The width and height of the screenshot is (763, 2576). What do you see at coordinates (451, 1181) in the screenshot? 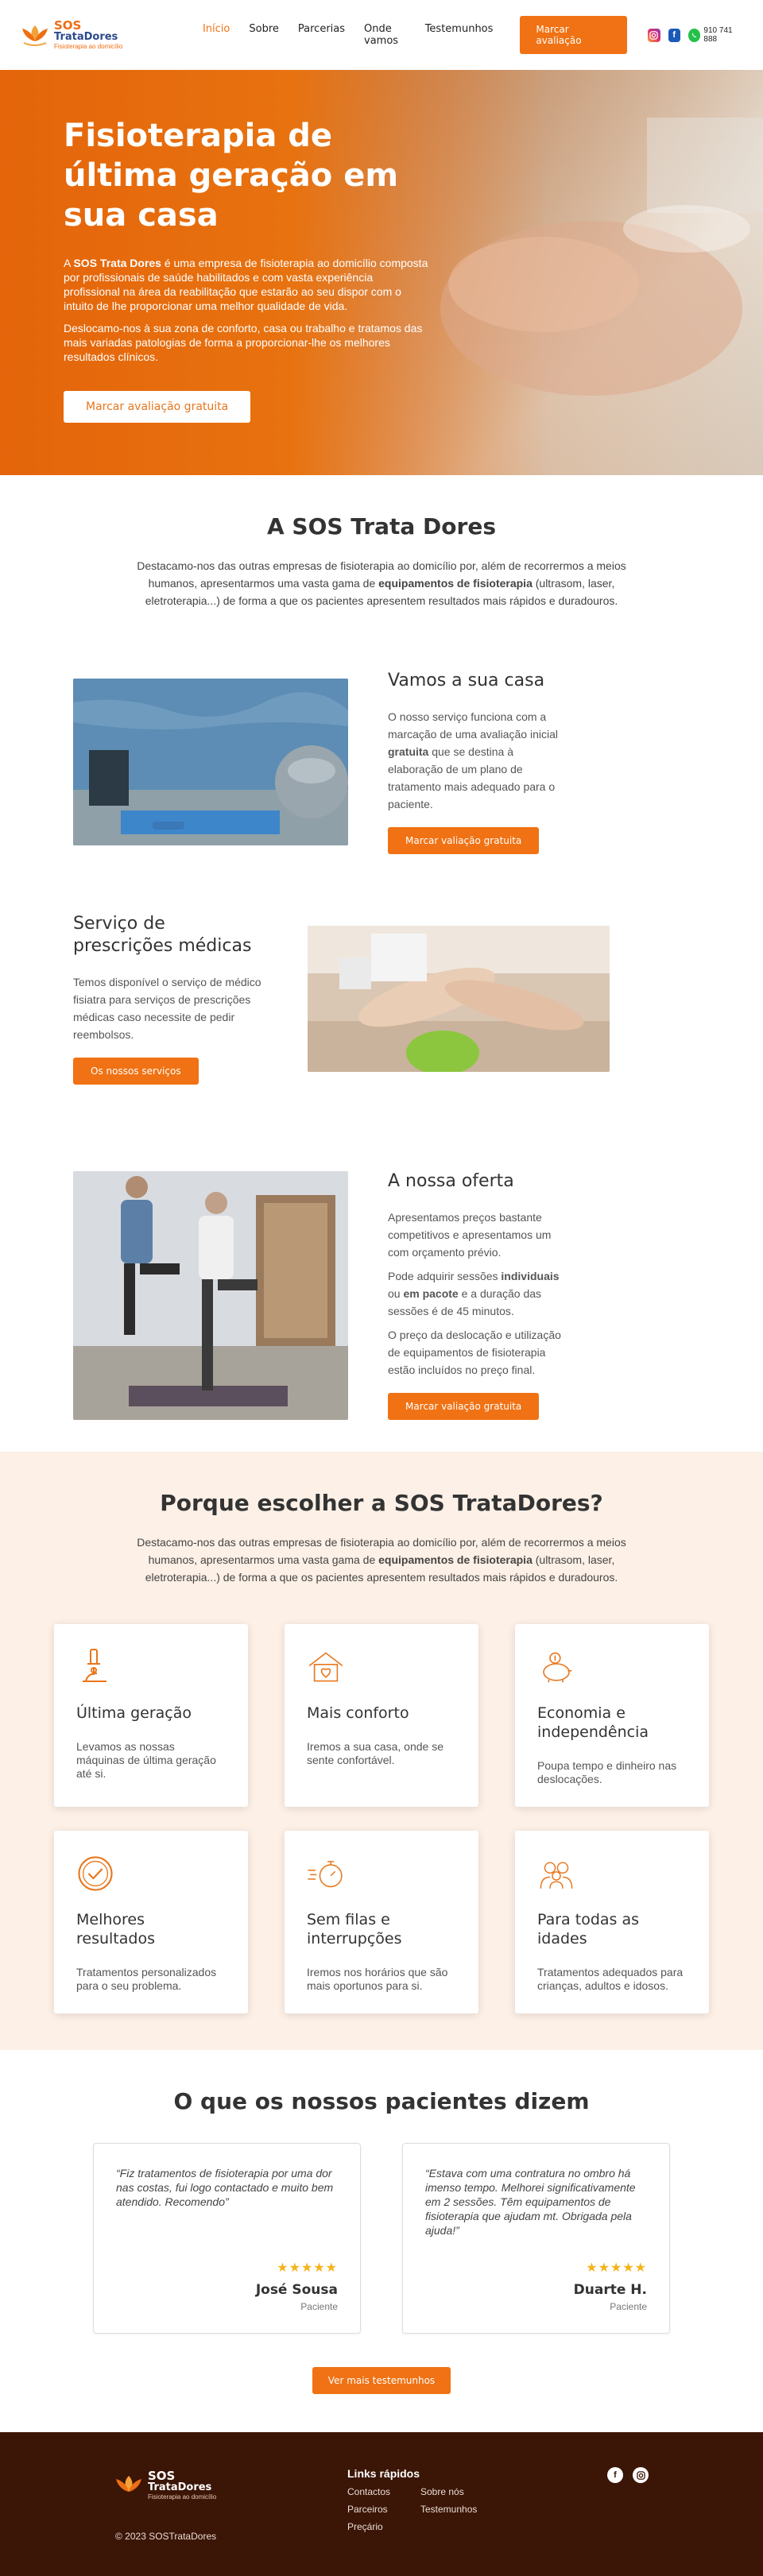
I see `feature-offer-title: A nossa oferta` at bounding box center [451, 1181].